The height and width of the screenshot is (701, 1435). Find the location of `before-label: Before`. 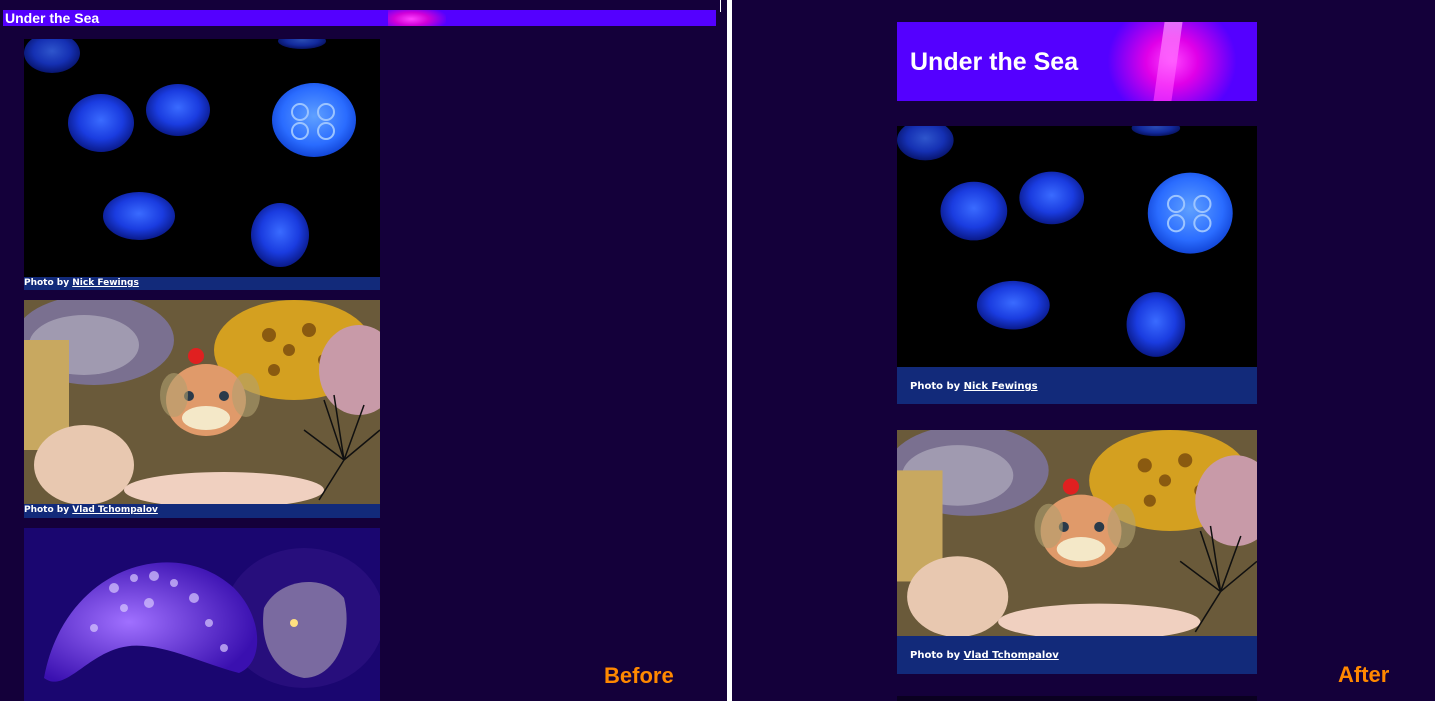

before-label: Before is located at coordinates (639, 675).